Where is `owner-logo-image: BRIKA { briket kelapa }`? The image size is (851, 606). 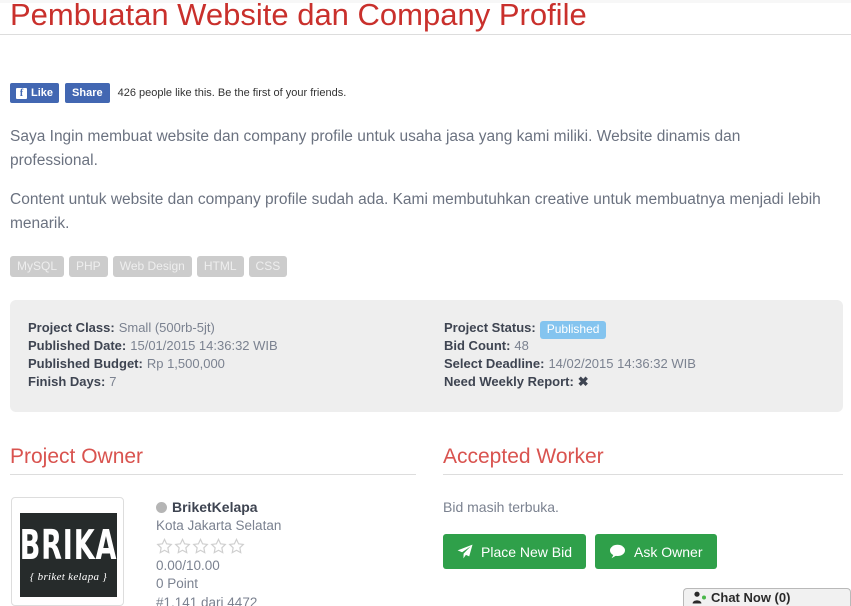
owner-logo-image: BRIKA { briket kelapa } is located at coordinates (68, 555).